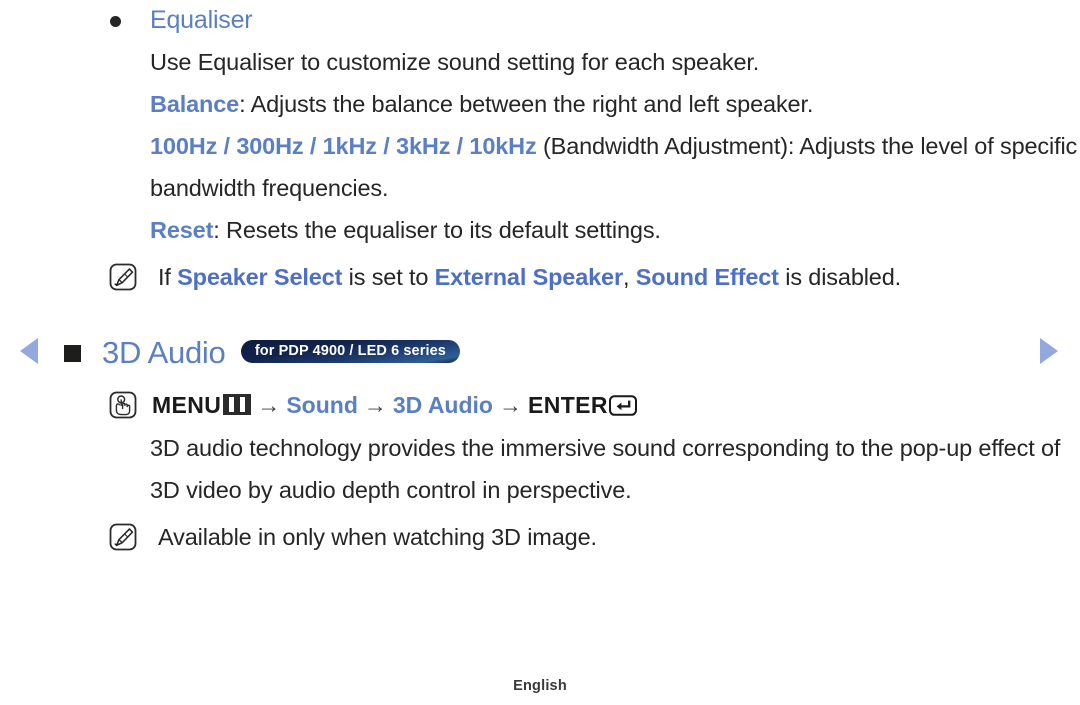  I want to click on note-kw-speaker-select: Speaker Select, so click(260, 277).